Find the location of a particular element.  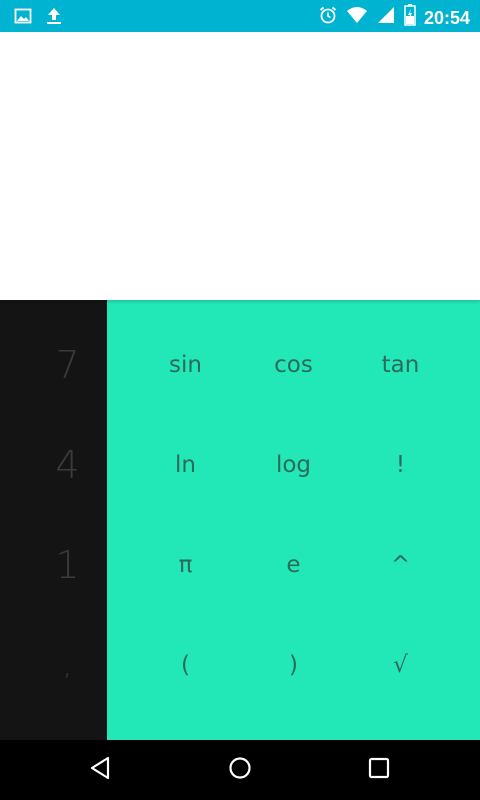

alarm-icon is located at coordinates (328, 17).